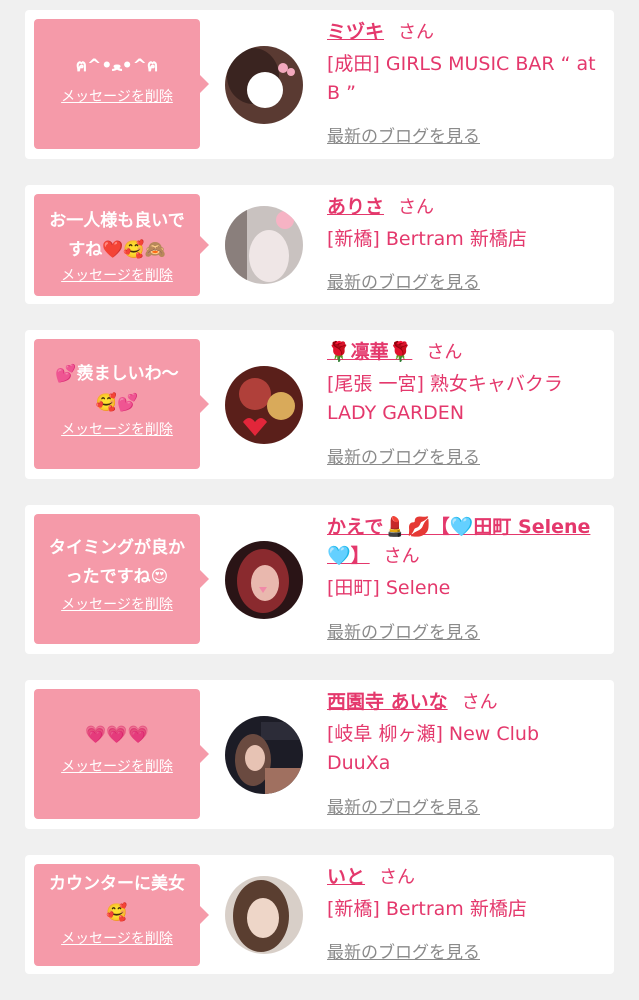  I want to click on message-text: 💕羨ましいわ〜🥰💕, so click(117, 388).